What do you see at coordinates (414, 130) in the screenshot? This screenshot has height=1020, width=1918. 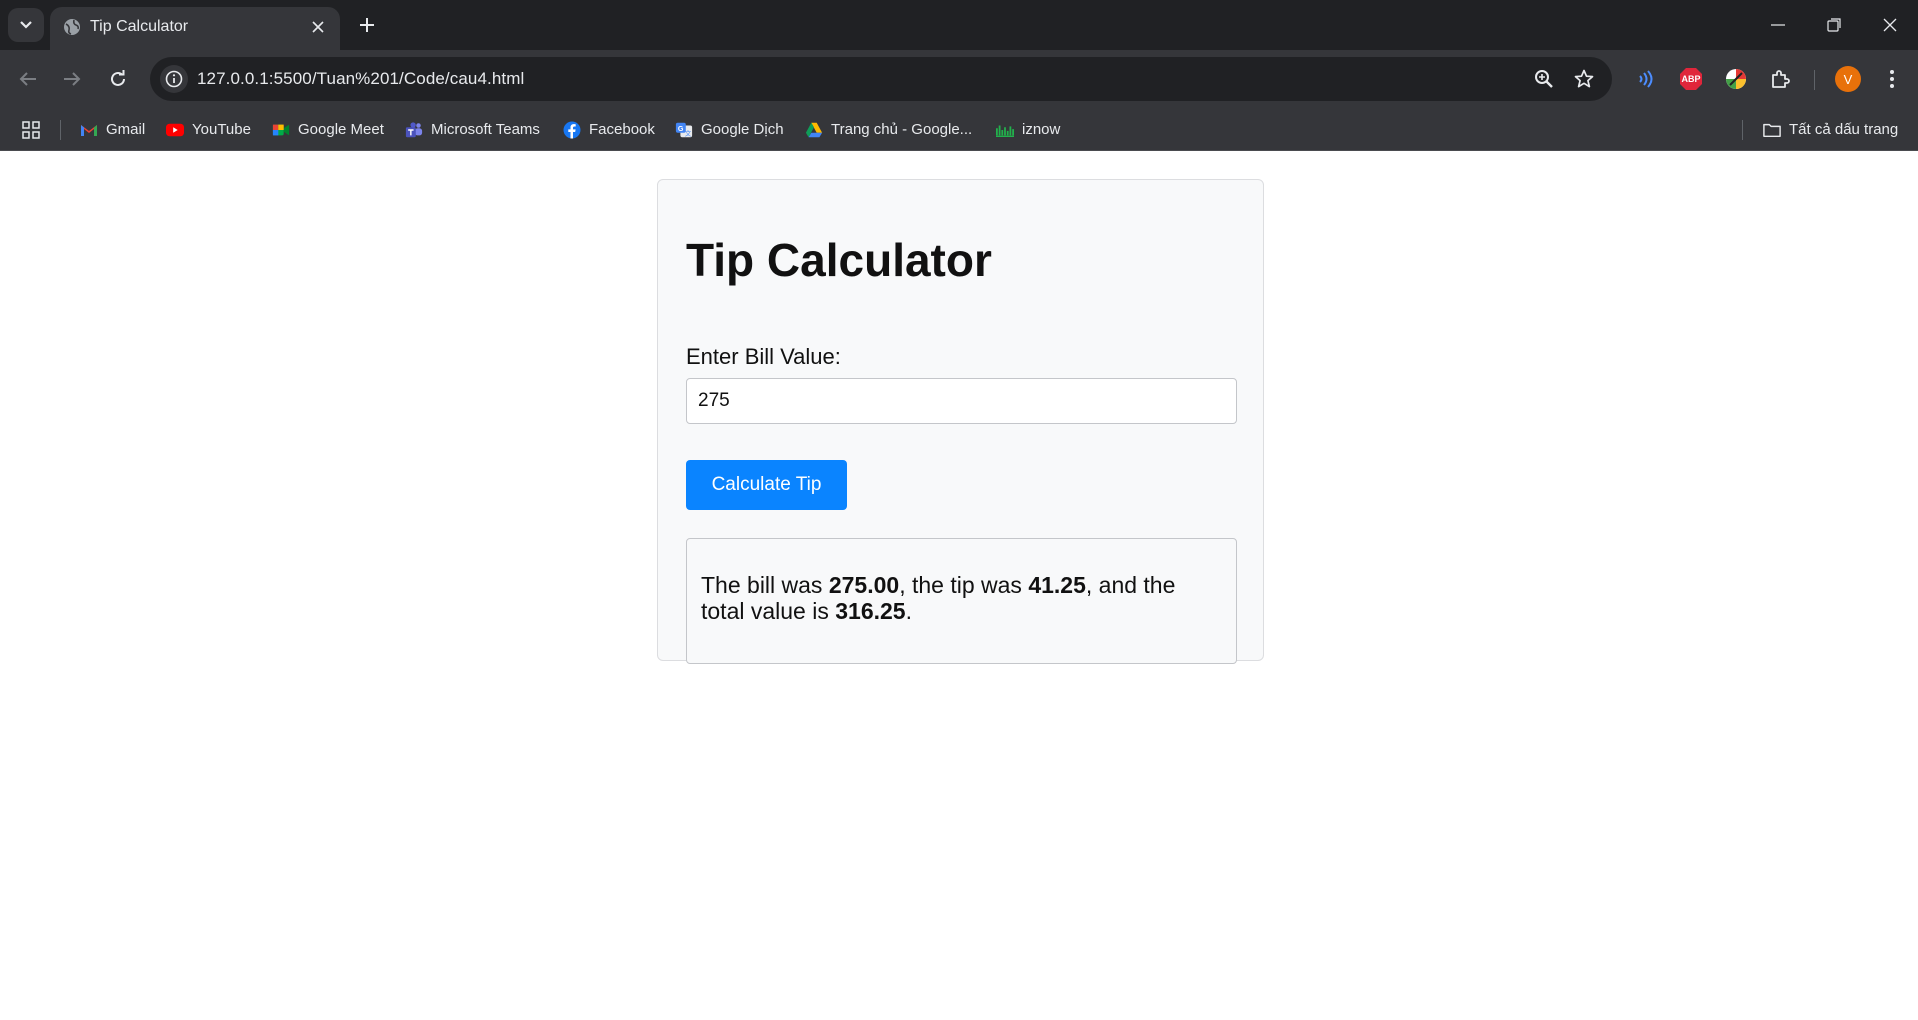 I see `teams-icon` at bounding box center [414, 130].